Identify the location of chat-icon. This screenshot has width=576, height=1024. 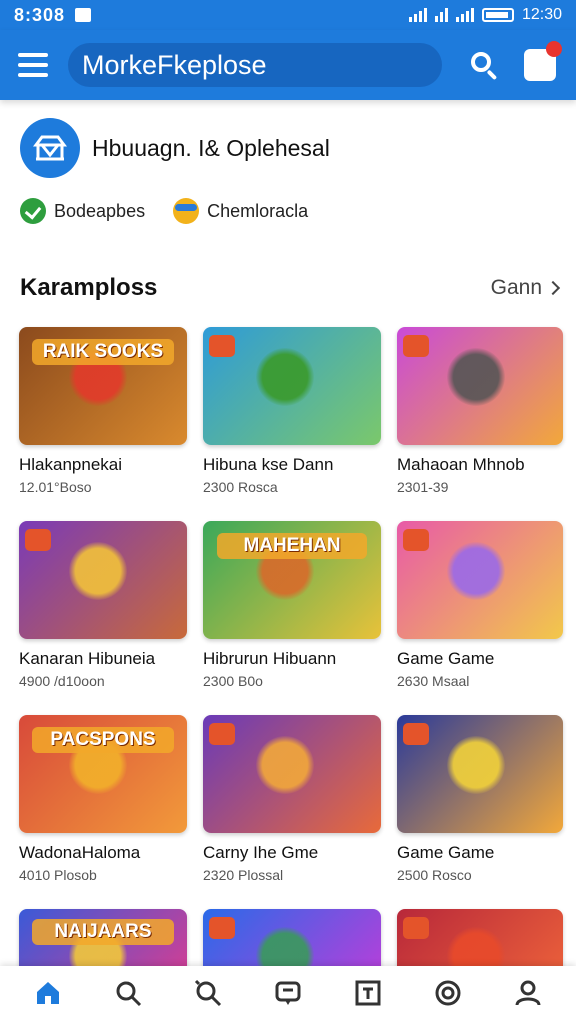
(288, 995).